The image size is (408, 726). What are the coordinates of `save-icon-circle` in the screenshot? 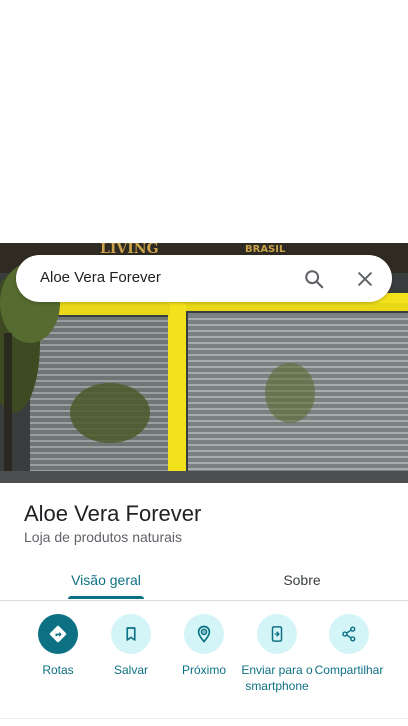 It's located at (131, 634).